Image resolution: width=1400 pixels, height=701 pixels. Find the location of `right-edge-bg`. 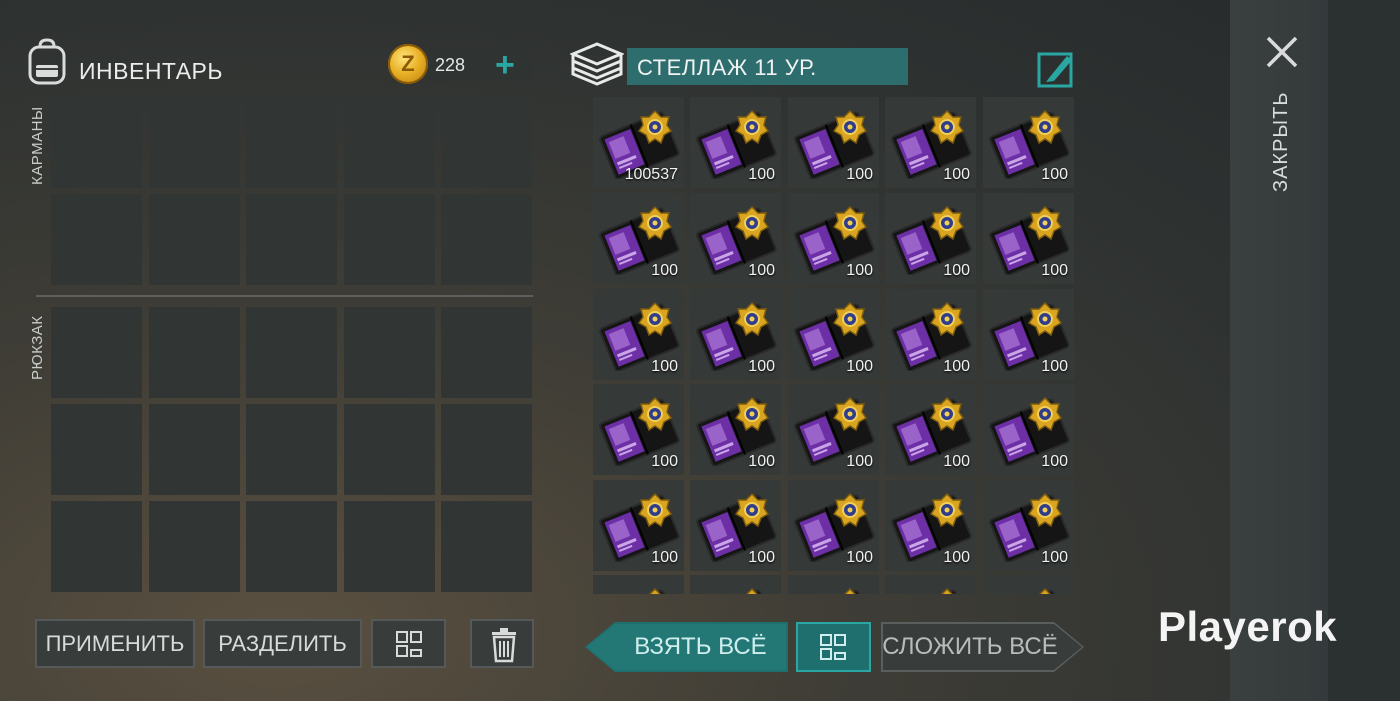

right-edge-bg is located at coordinates (1364, 350).